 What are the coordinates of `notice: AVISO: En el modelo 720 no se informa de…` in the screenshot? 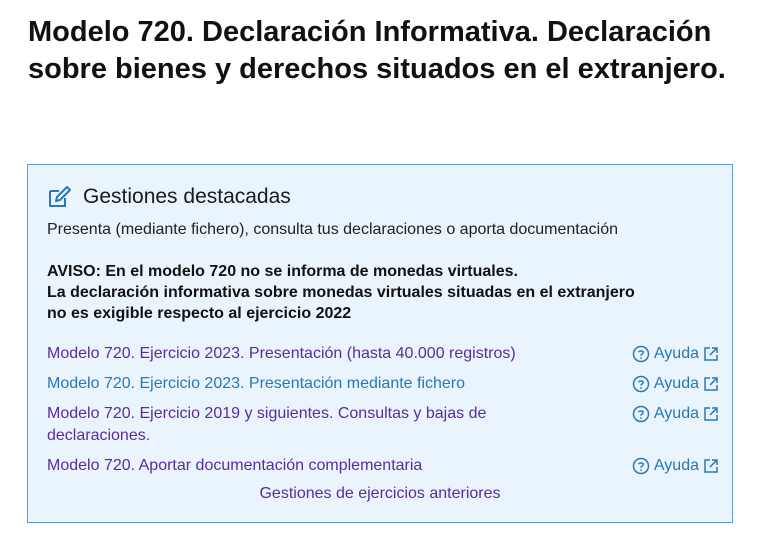 It's located at (382, 292).